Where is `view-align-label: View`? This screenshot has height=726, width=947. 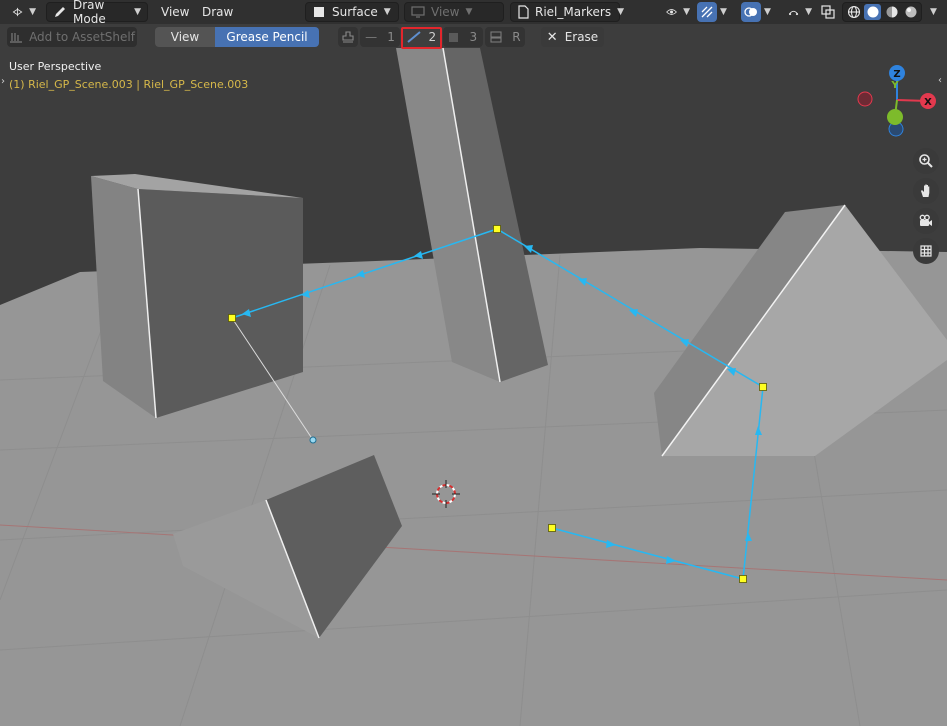
view-align-label: View is located at coordinates (445, 12).